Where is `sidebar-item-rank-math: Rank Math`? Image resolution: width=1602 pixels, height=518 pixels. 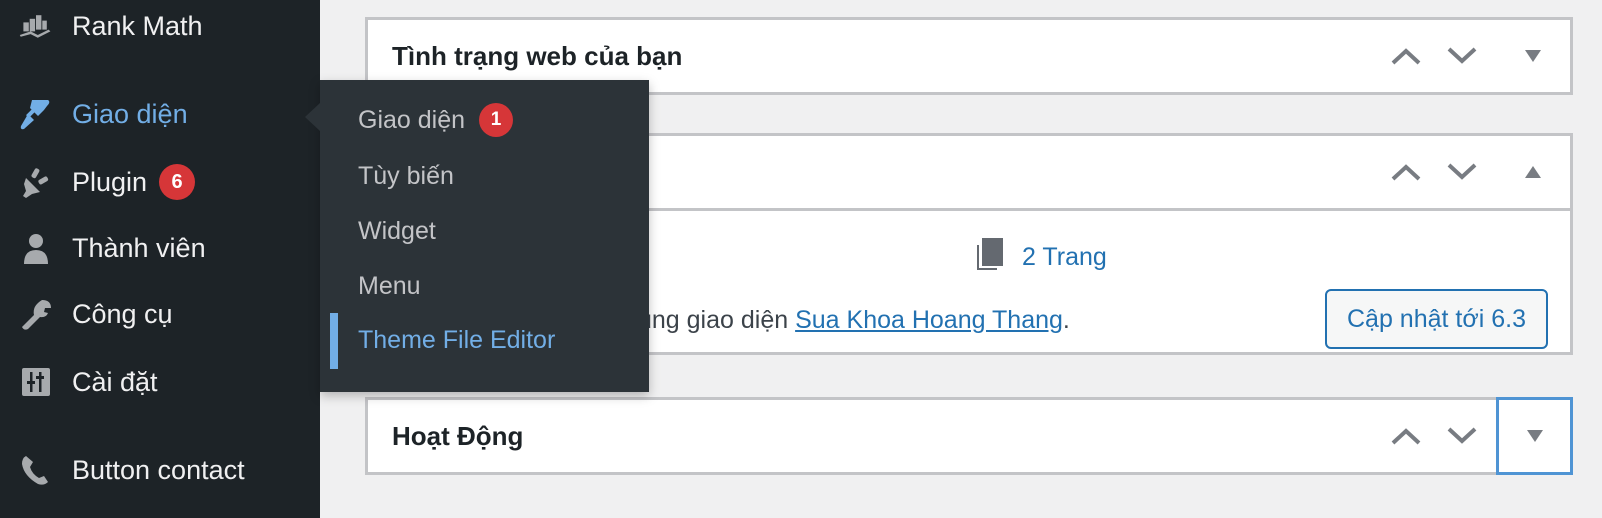
sidebar-item-rank-math: Rank Math is located at coordinates (160, 26).